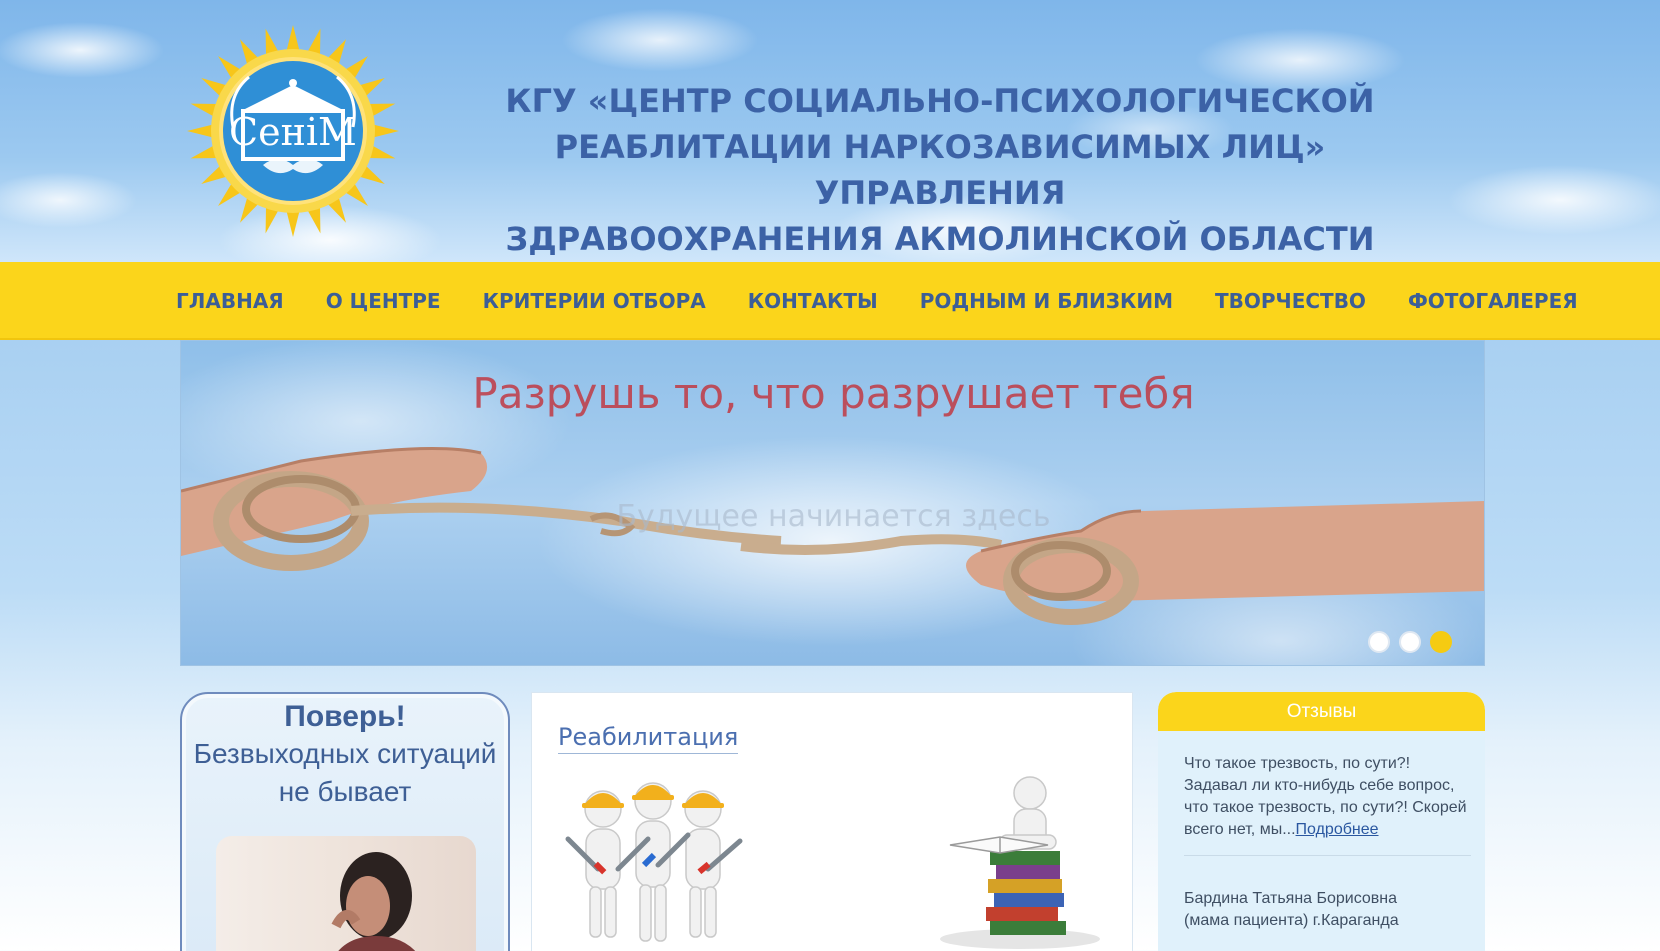 The width and height of the screenshot is (1660, 951). What do you see at coordinates (1327, 855) in the screenshot?
I see `review-divider` at bounding box center [1327, 855].